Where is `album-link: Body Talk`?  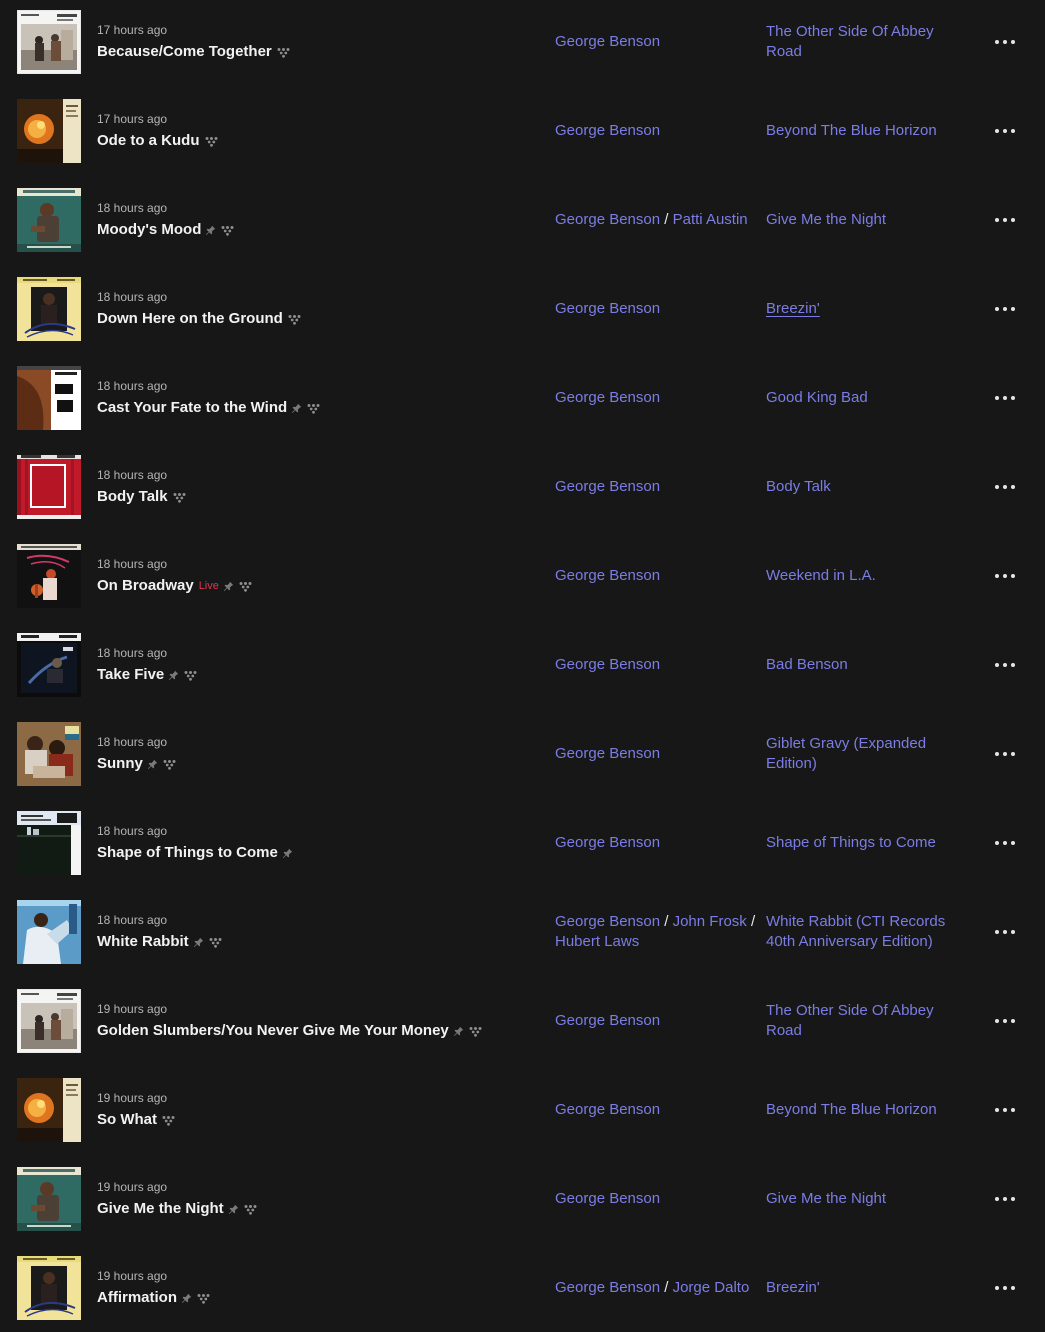 album-link: Body Talk is located at coordinates (798, 486).